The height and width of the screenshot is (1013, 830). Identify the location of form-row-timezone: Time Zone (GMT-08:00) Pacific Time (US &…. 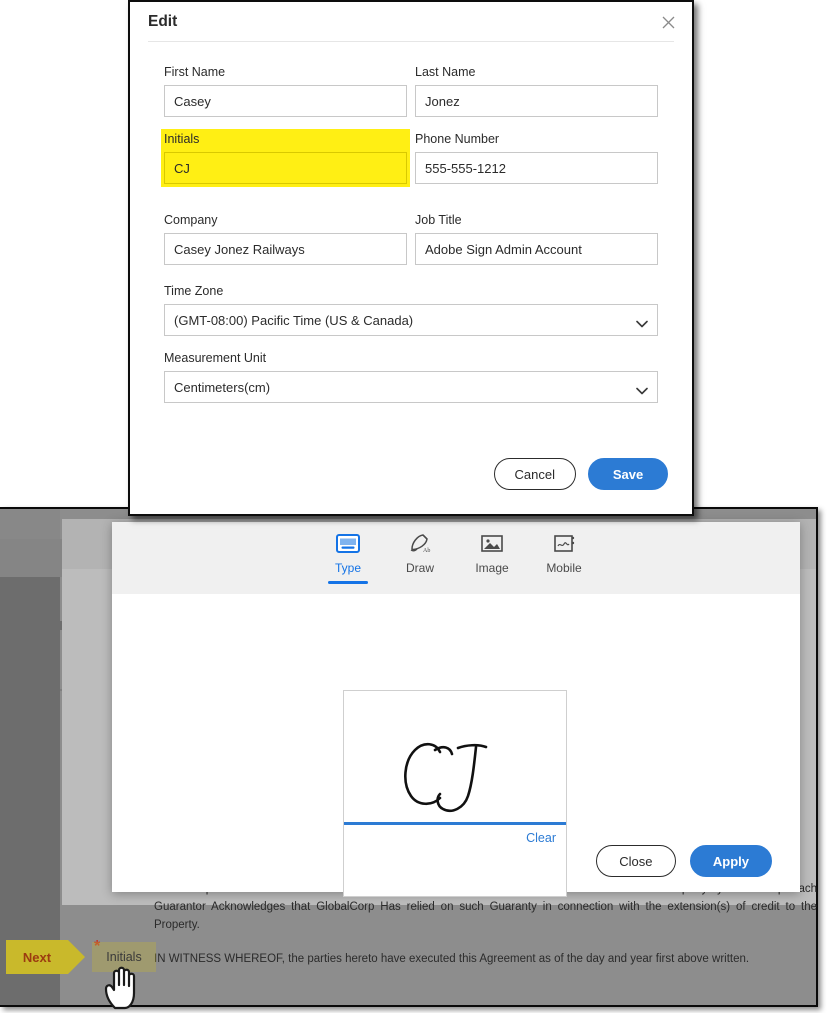
(411, 309).